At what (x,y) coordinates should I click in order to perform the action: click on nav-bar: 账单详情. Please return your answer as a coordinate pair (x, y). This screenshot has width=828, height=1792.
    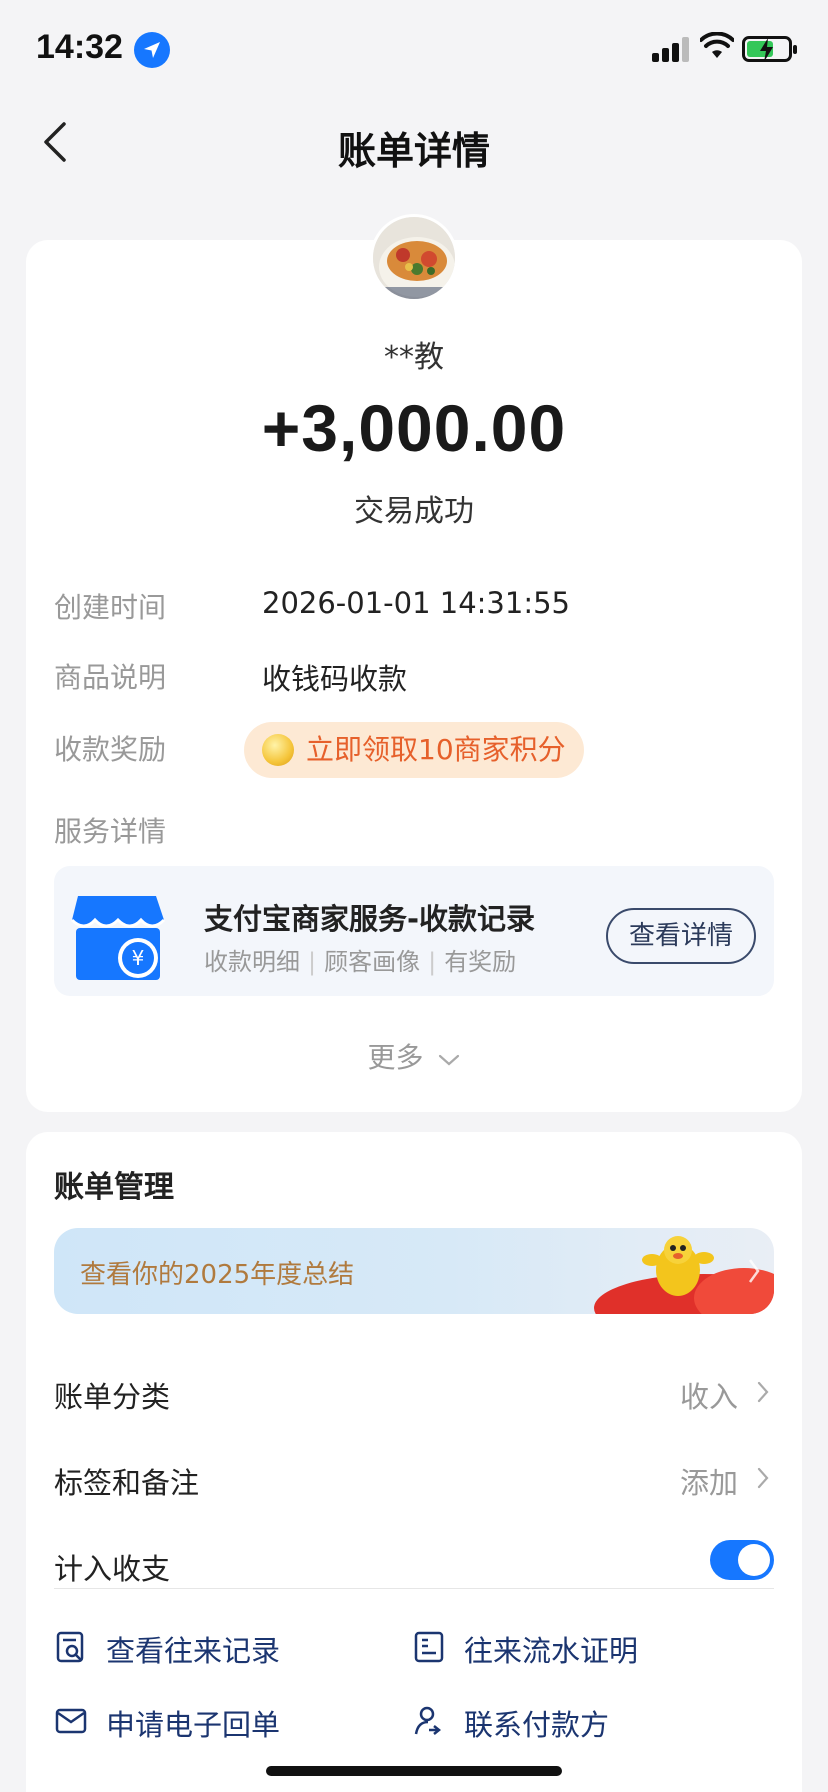
    Looking at the image, I should click on (414, 145).